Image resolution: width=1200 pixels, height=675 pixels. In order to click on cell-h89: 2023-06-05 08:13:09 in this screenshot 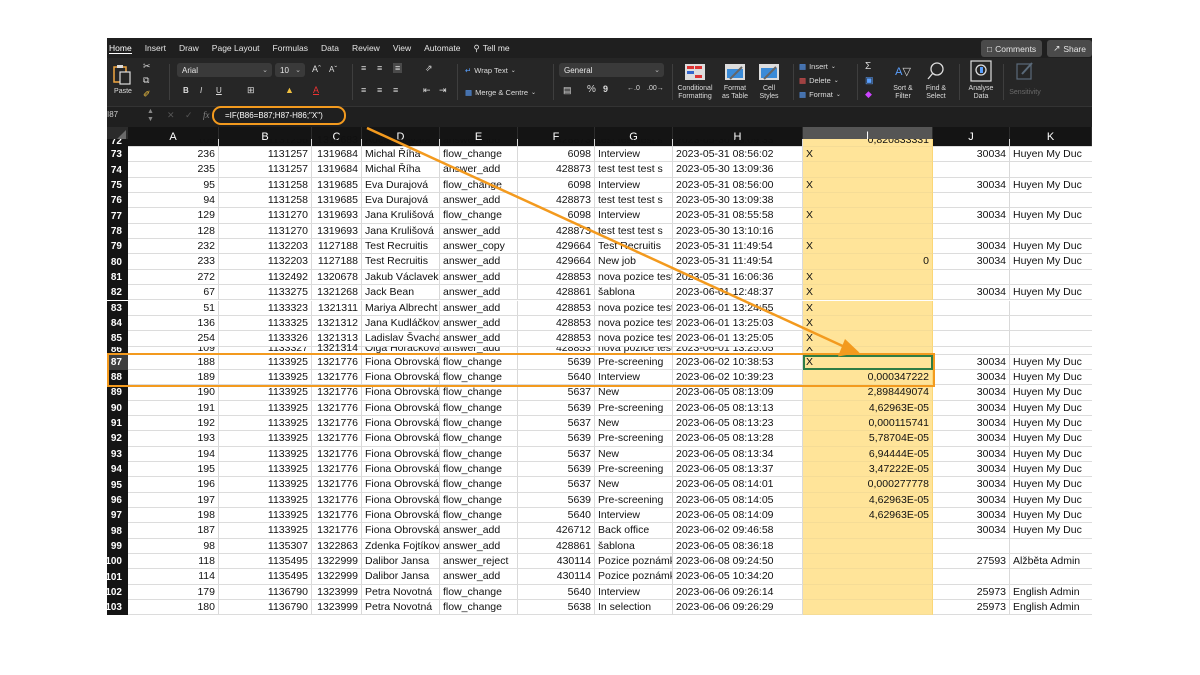, I will do `click(738, 393)`.